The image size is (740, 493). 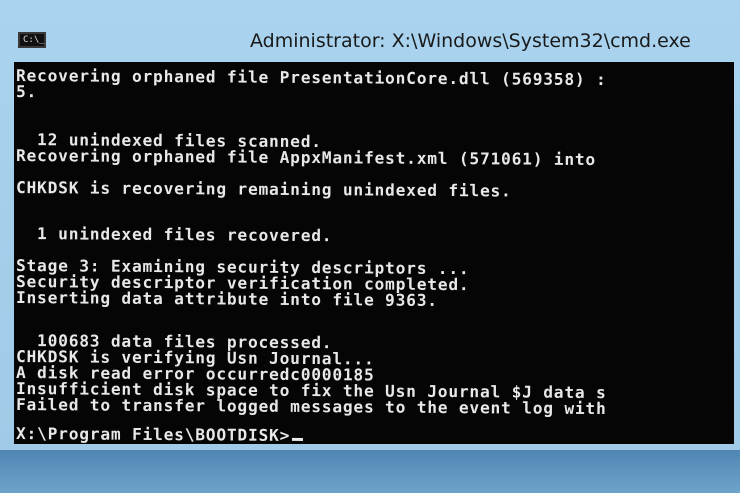 What do you see at coordinates (174, 235) in the screenshot?
I see `console-line: 1 unindexed files recovered.` at bounding box center [174, 235].